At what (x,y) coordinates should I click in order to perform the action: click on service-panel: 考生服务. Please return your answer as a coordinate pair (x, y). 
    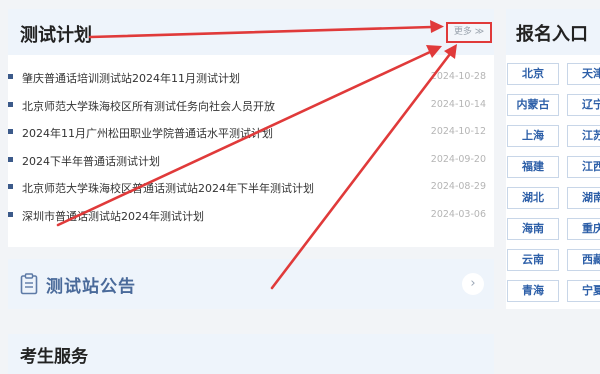
    Looking at the image, I should click on (251, 354).